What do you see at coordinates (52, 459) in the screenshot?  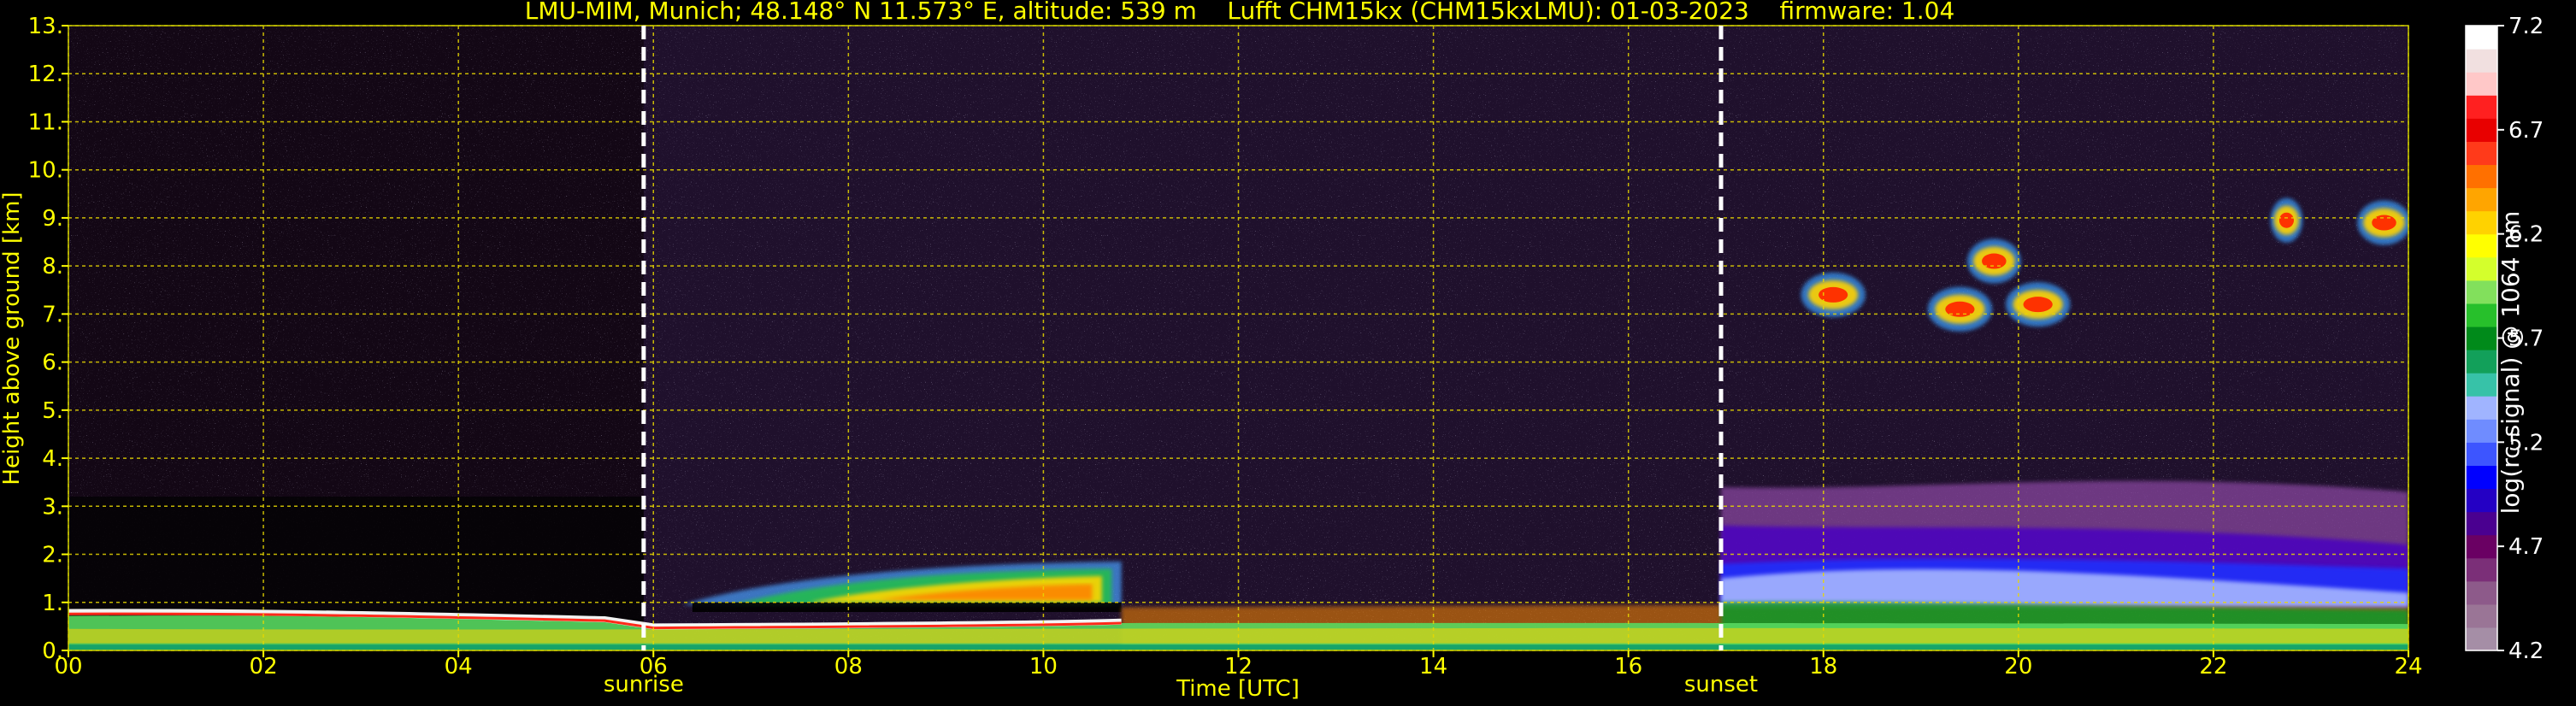 I see `y-tick-label: 4.` at bounding box center [52, 459].